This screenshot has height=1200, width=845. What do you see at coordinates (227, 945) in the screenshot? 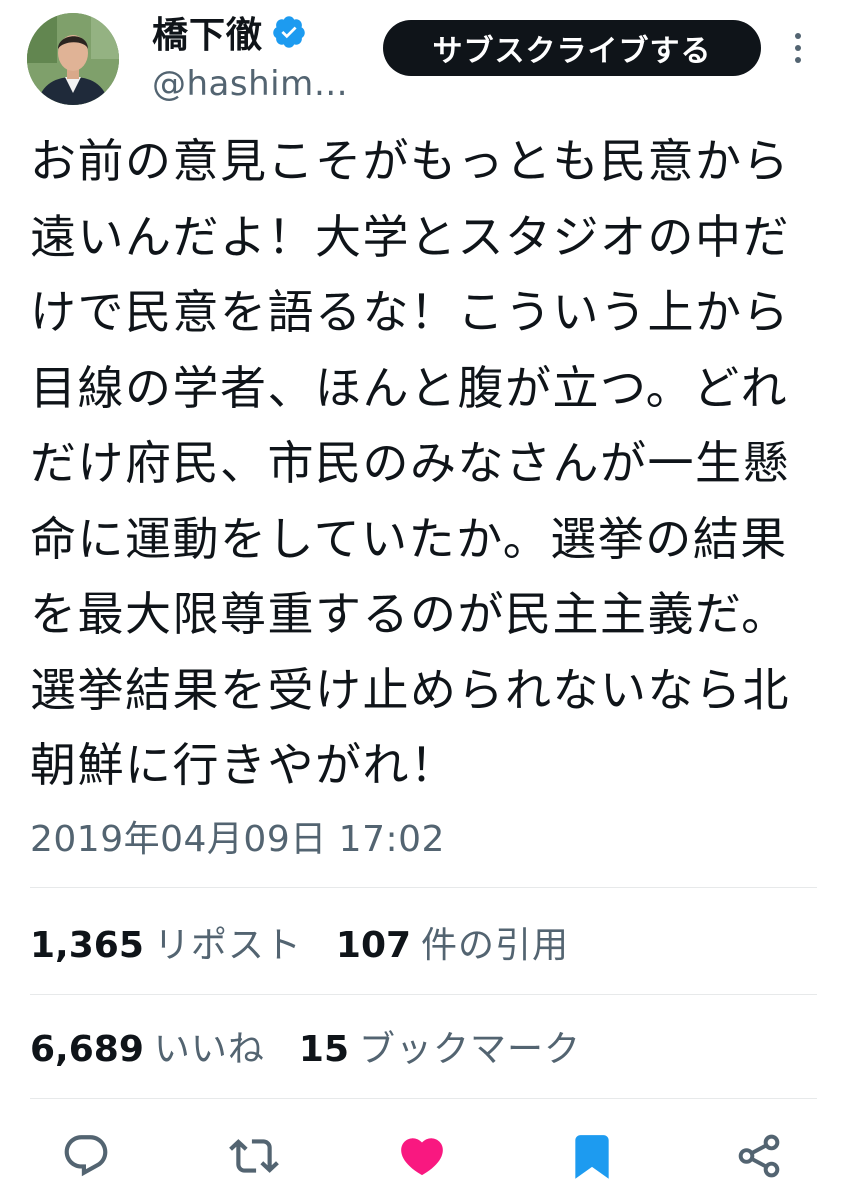
I see `repost-label: リポスト` at bounding box center [227, 945].